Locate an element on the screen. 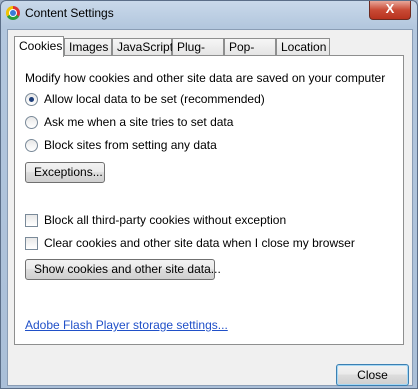 This screenshot has width=418, height=389. tab-javascript: JavaScript is located at coordinates (142, 46).